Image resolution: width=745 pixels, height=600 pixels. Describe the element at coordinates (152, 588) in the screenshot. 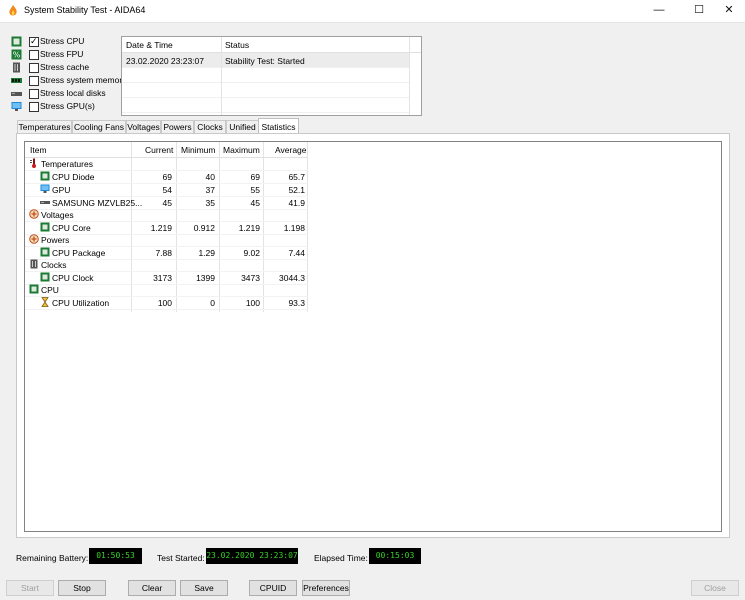

I see `clear-button: Clear` at that location.